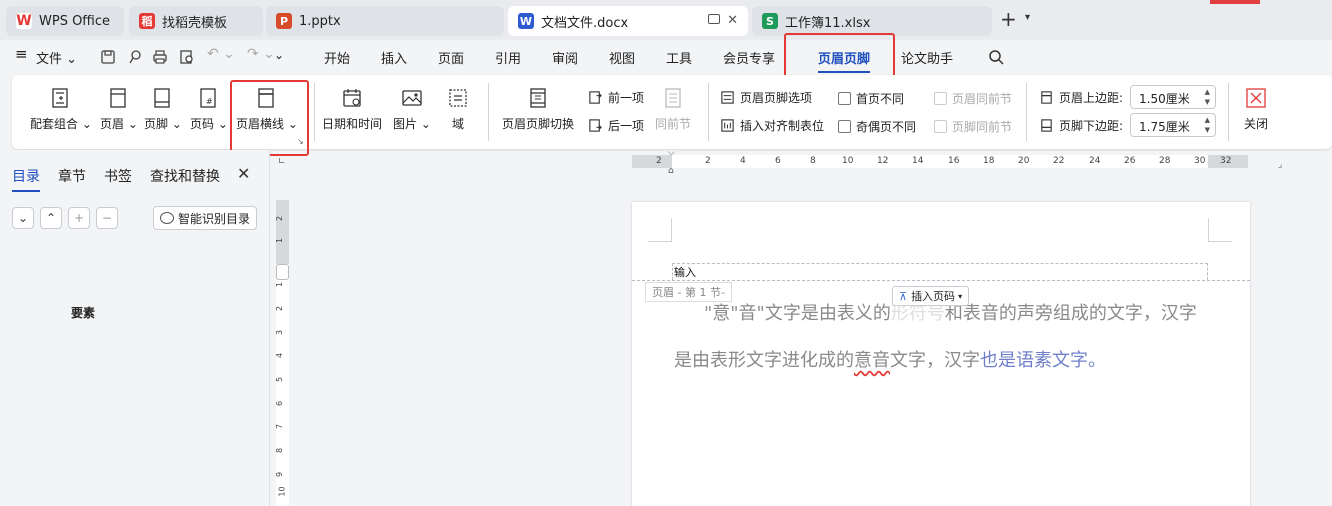  What do you see at coordinates (167, 218) in the screenshot?
I see `smart-icon` at bounding box center [167, 218].